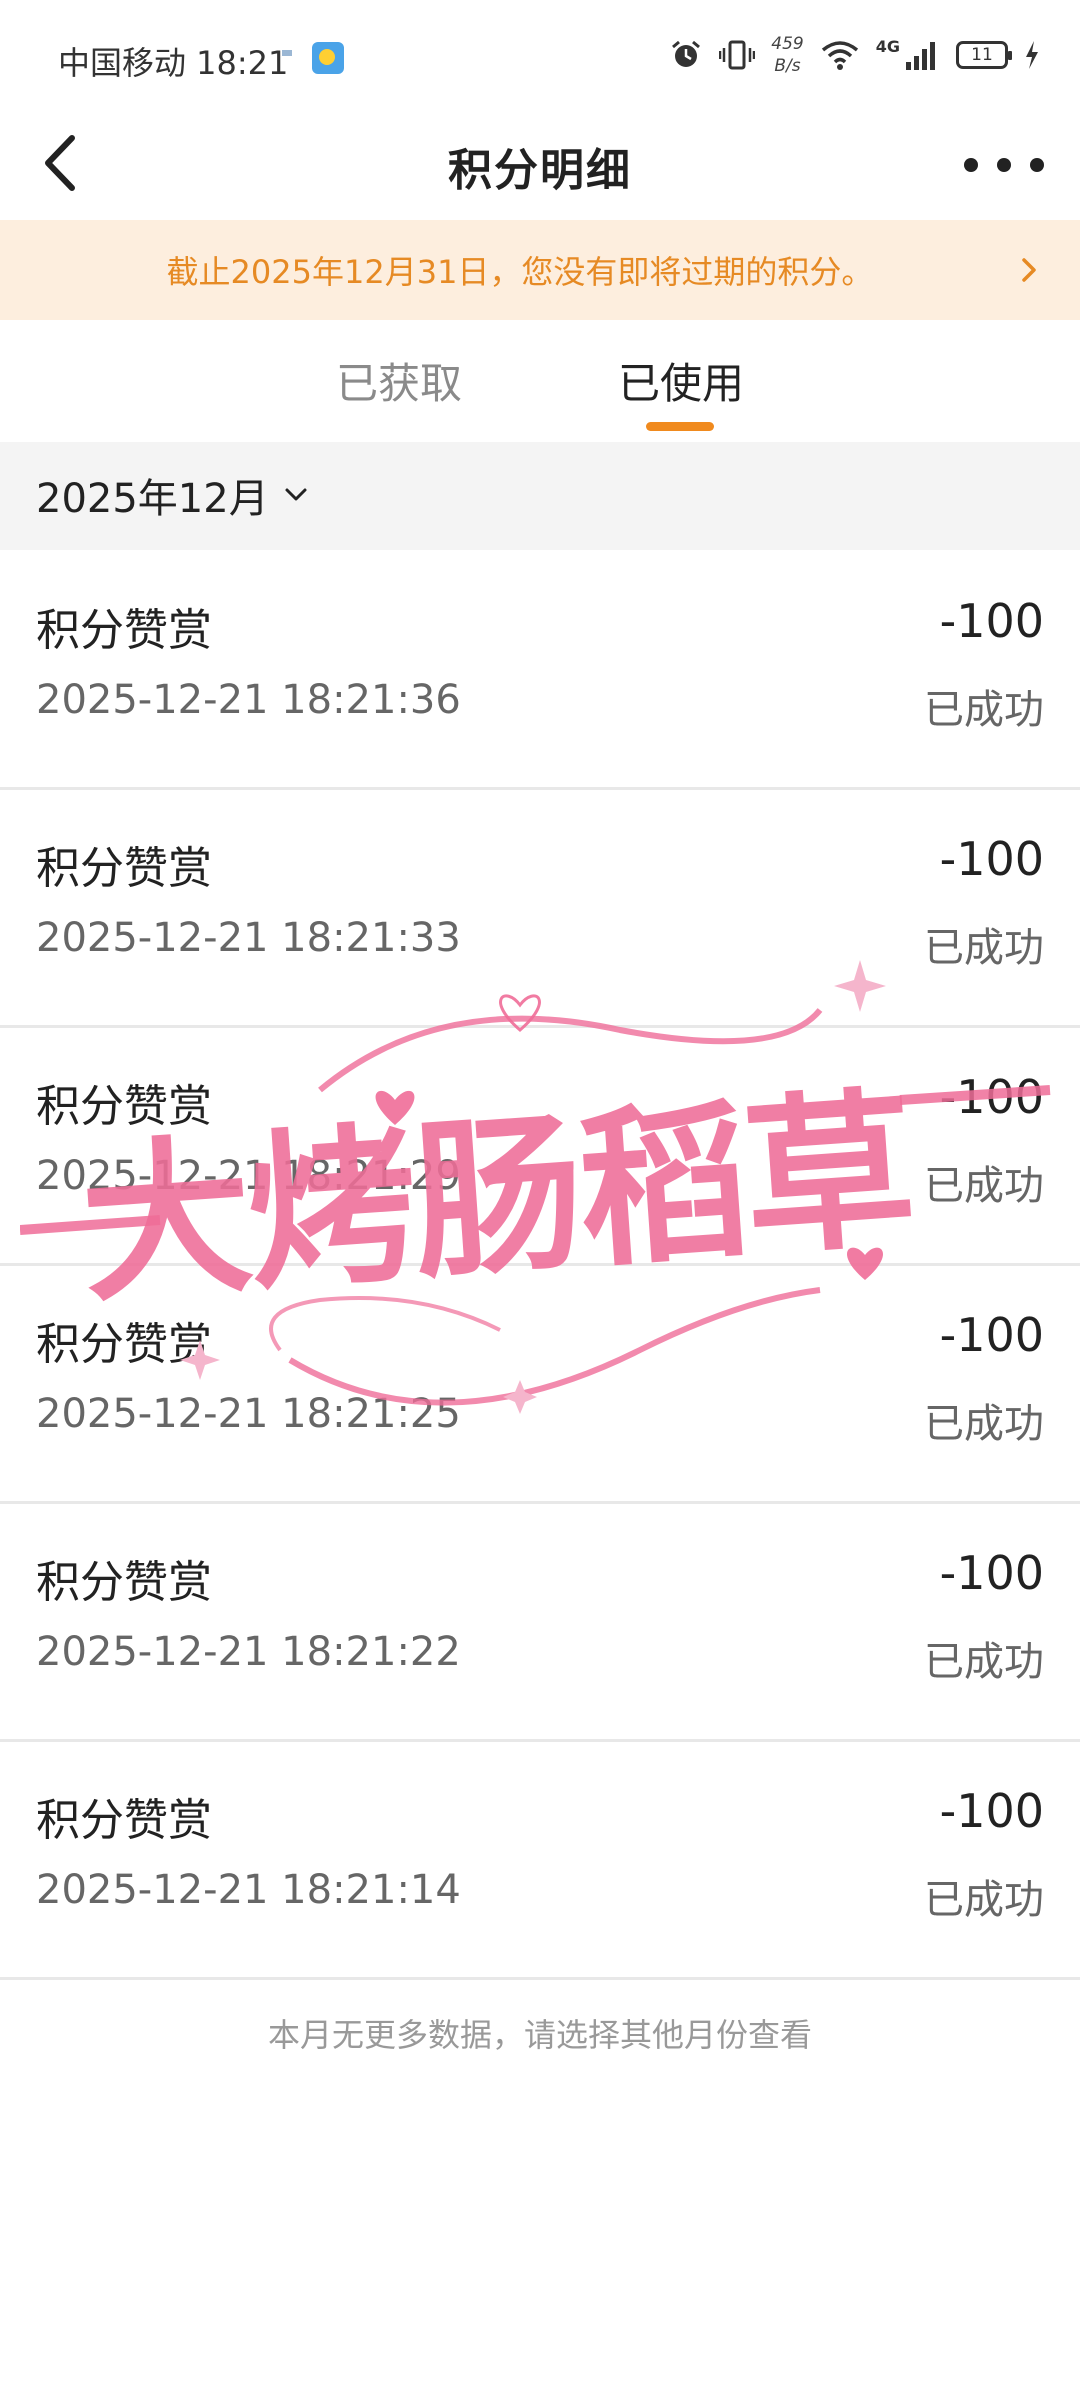  I want to click on status-bar: 中国移动 18:21 459 B/s 4G 11, so click(540, 55).